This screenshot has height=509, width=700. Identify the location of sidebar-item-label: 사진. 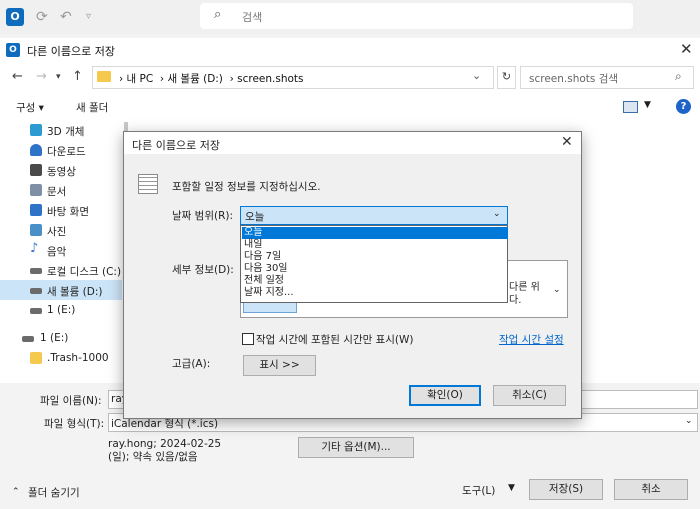
(57, 232).